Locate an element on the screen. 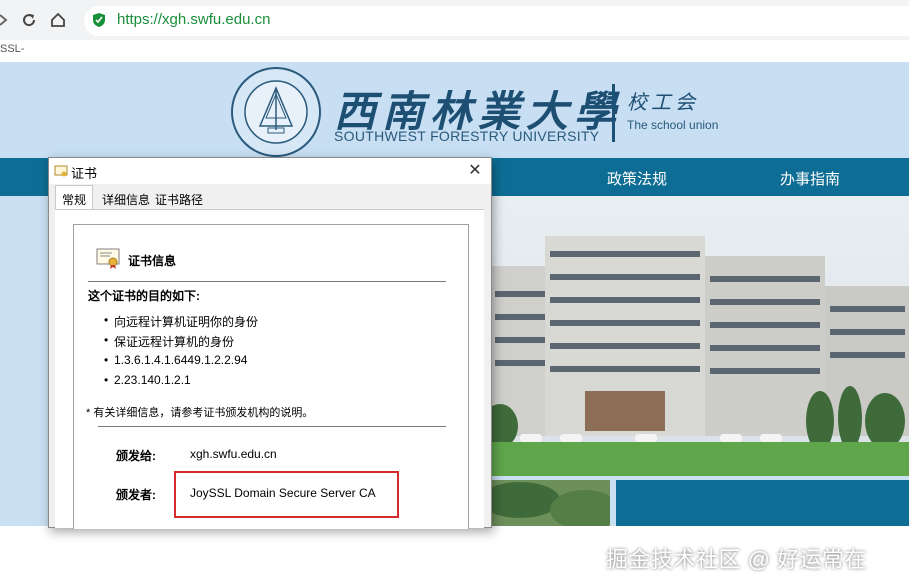 This screenshot has height=574, width=909. university-emblem-icon is located at coordinates (276, 112).